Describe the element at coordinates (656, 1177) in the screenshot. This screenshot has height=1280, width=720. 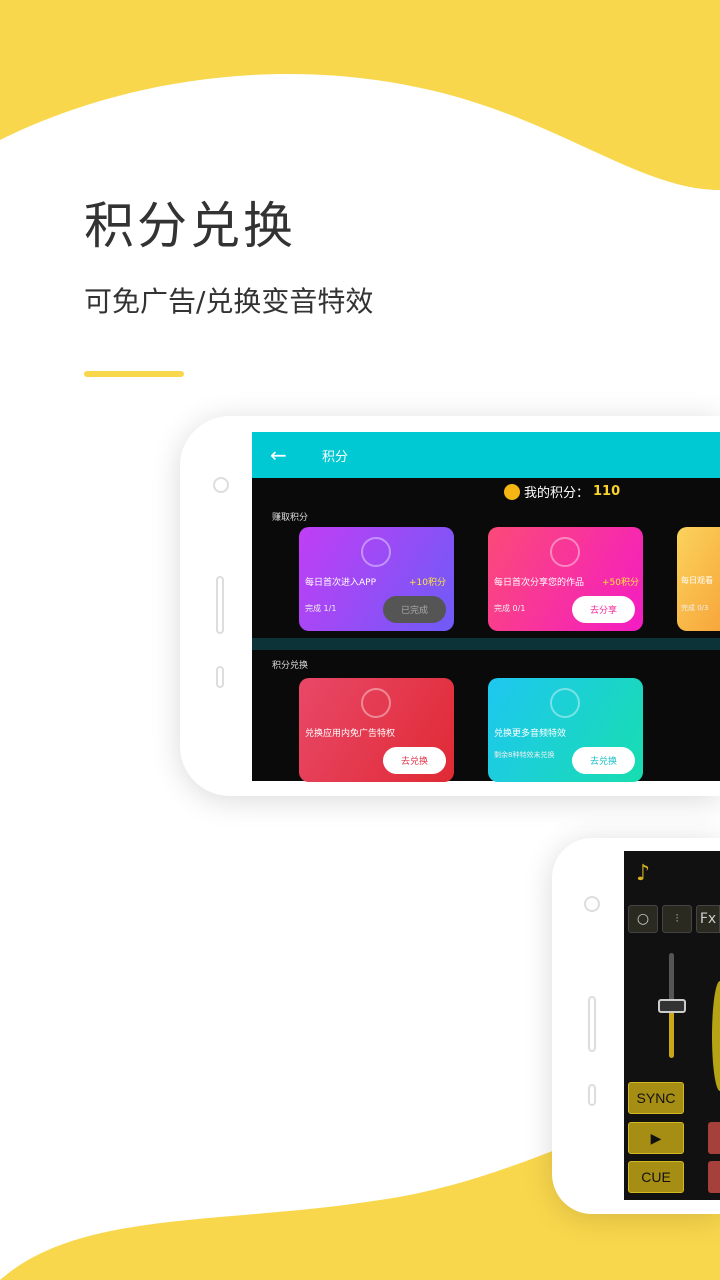
I see `cue-button: CUE` at that location.